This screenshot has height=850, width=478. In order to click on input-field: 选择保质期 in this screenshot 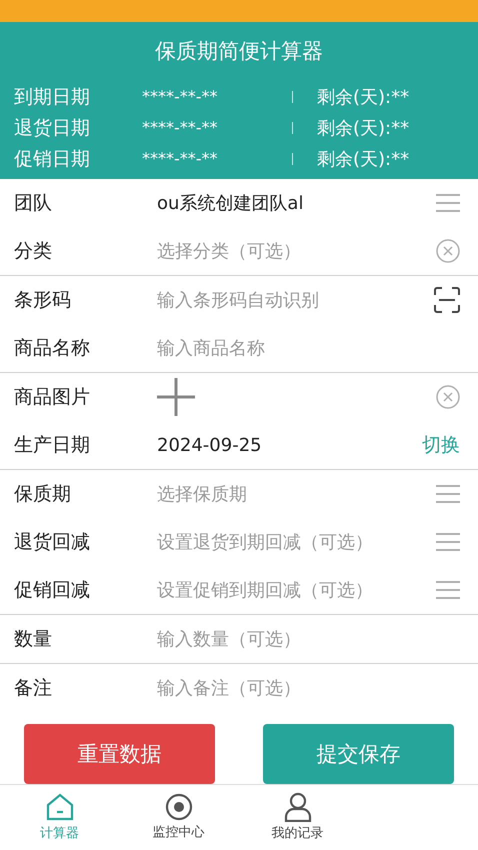, I will do `click(202, 494)`.